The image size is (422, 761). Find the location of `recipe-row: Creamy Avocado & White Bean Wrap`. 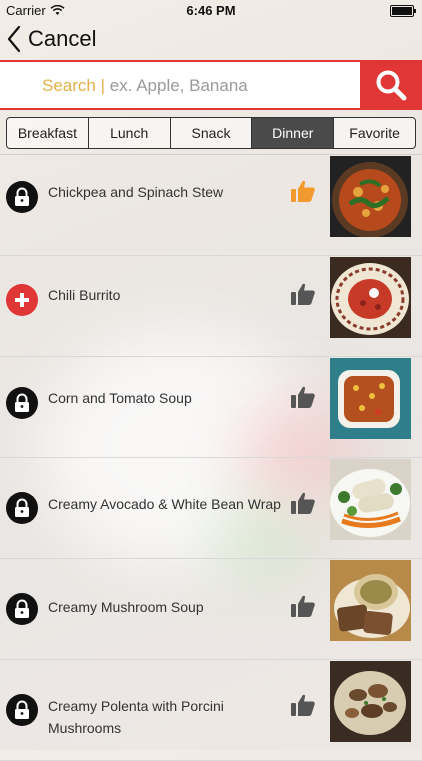

recipe-row: Creamy Avocado & White Bean Wrap is located at coordinates (211, 508).